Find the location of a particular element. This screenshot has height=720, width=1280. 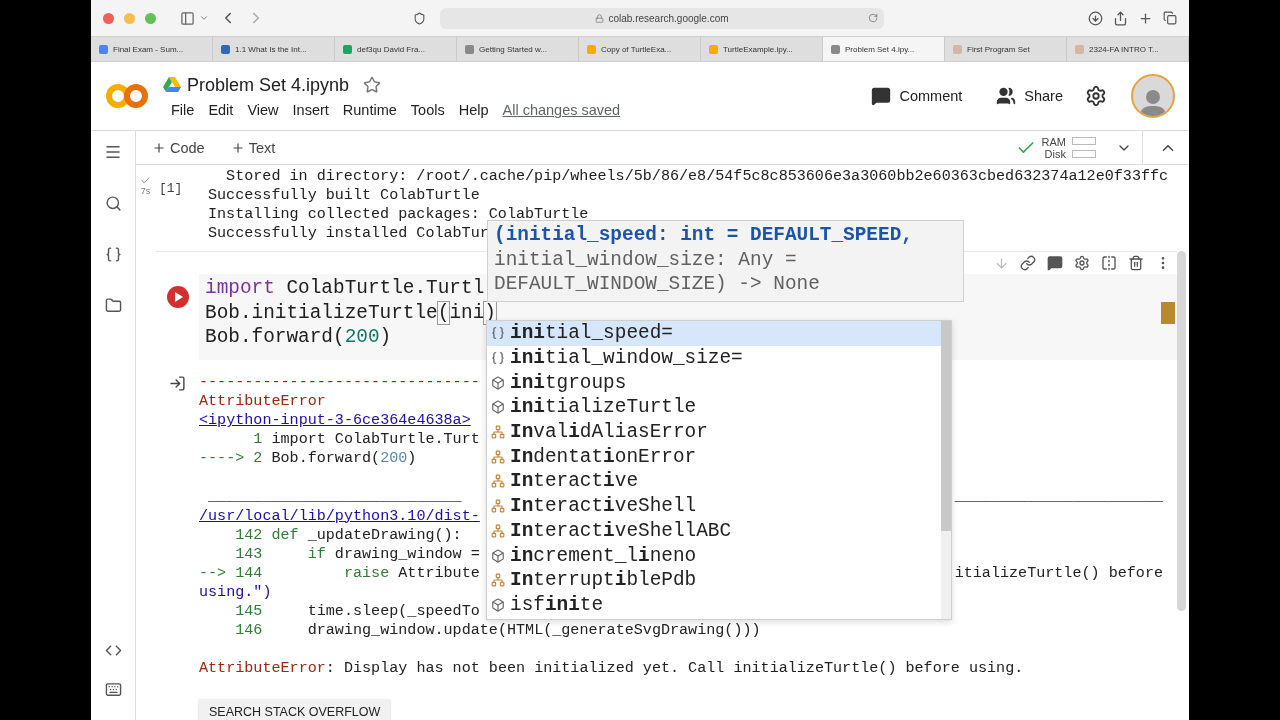

output-line: Stored in directory: /root/.cache/pip/wheels/5b/86/e8/54f5c8c853606e3a3060bb2e60363cbed632374a12e0f33ffc is located at coordinates (697, 177).